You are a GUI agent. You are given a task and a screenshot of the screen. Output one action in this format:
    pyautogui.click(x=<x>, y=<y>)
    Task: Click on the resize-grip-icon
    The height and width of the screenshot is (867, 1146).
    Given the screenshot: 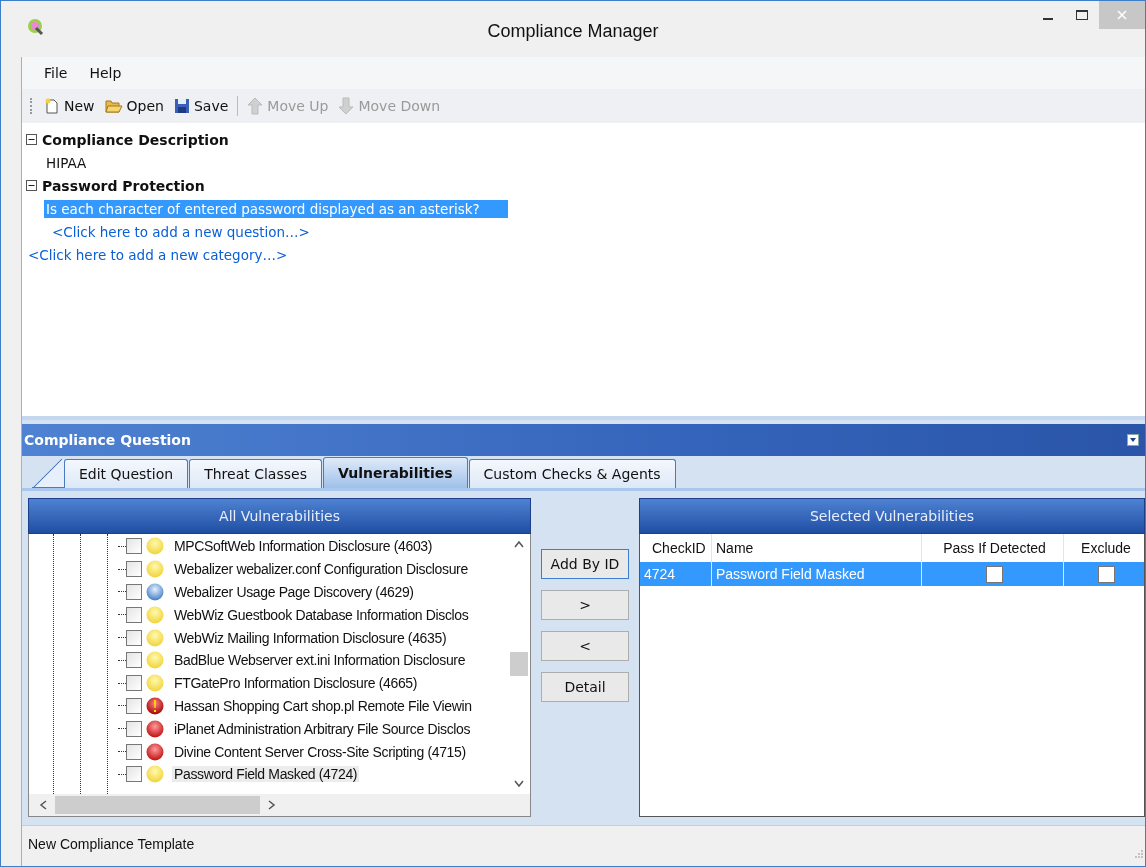 What is the action you would take?
    pyautogui.click(x=1138, y=853)
    